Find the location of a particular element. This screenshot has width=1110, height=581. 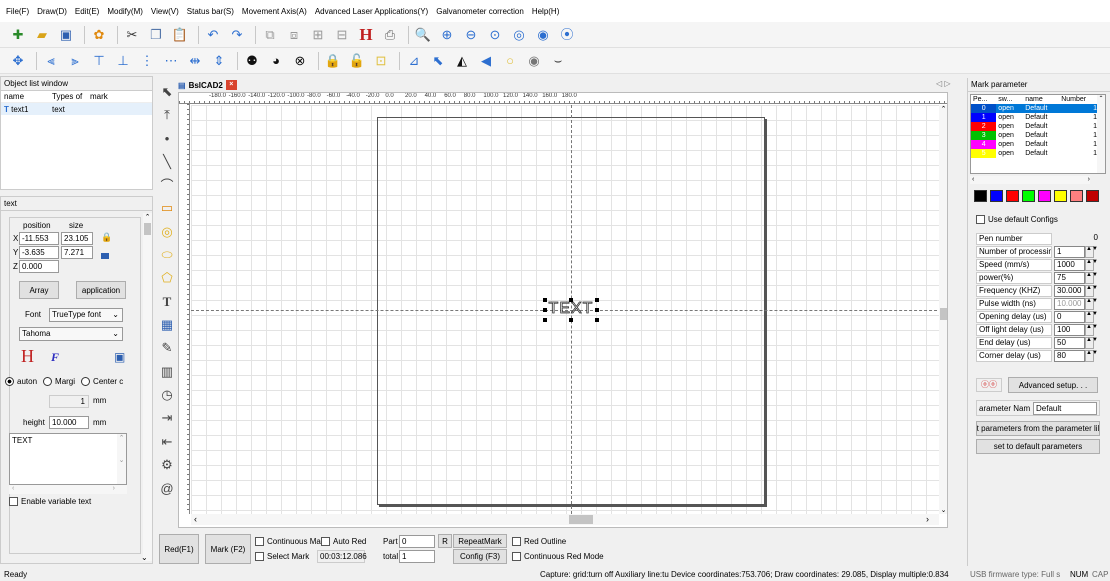

cursor-select-icon: ⬉ is located at coordinates (438, 61).